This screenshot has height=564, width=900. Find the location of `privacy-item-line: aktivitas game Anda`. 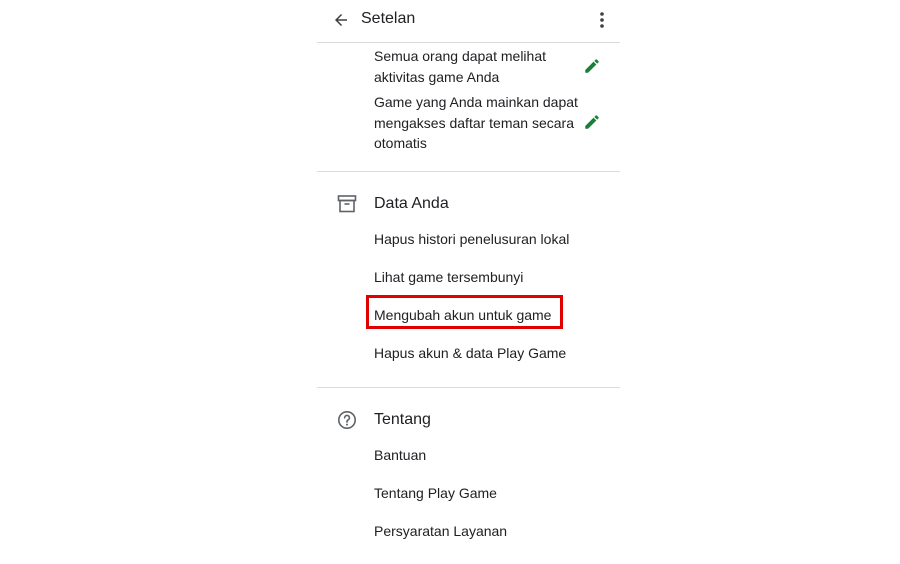

privacy-item-line: aktivitas game Anda is located at coordinates (437, 76).